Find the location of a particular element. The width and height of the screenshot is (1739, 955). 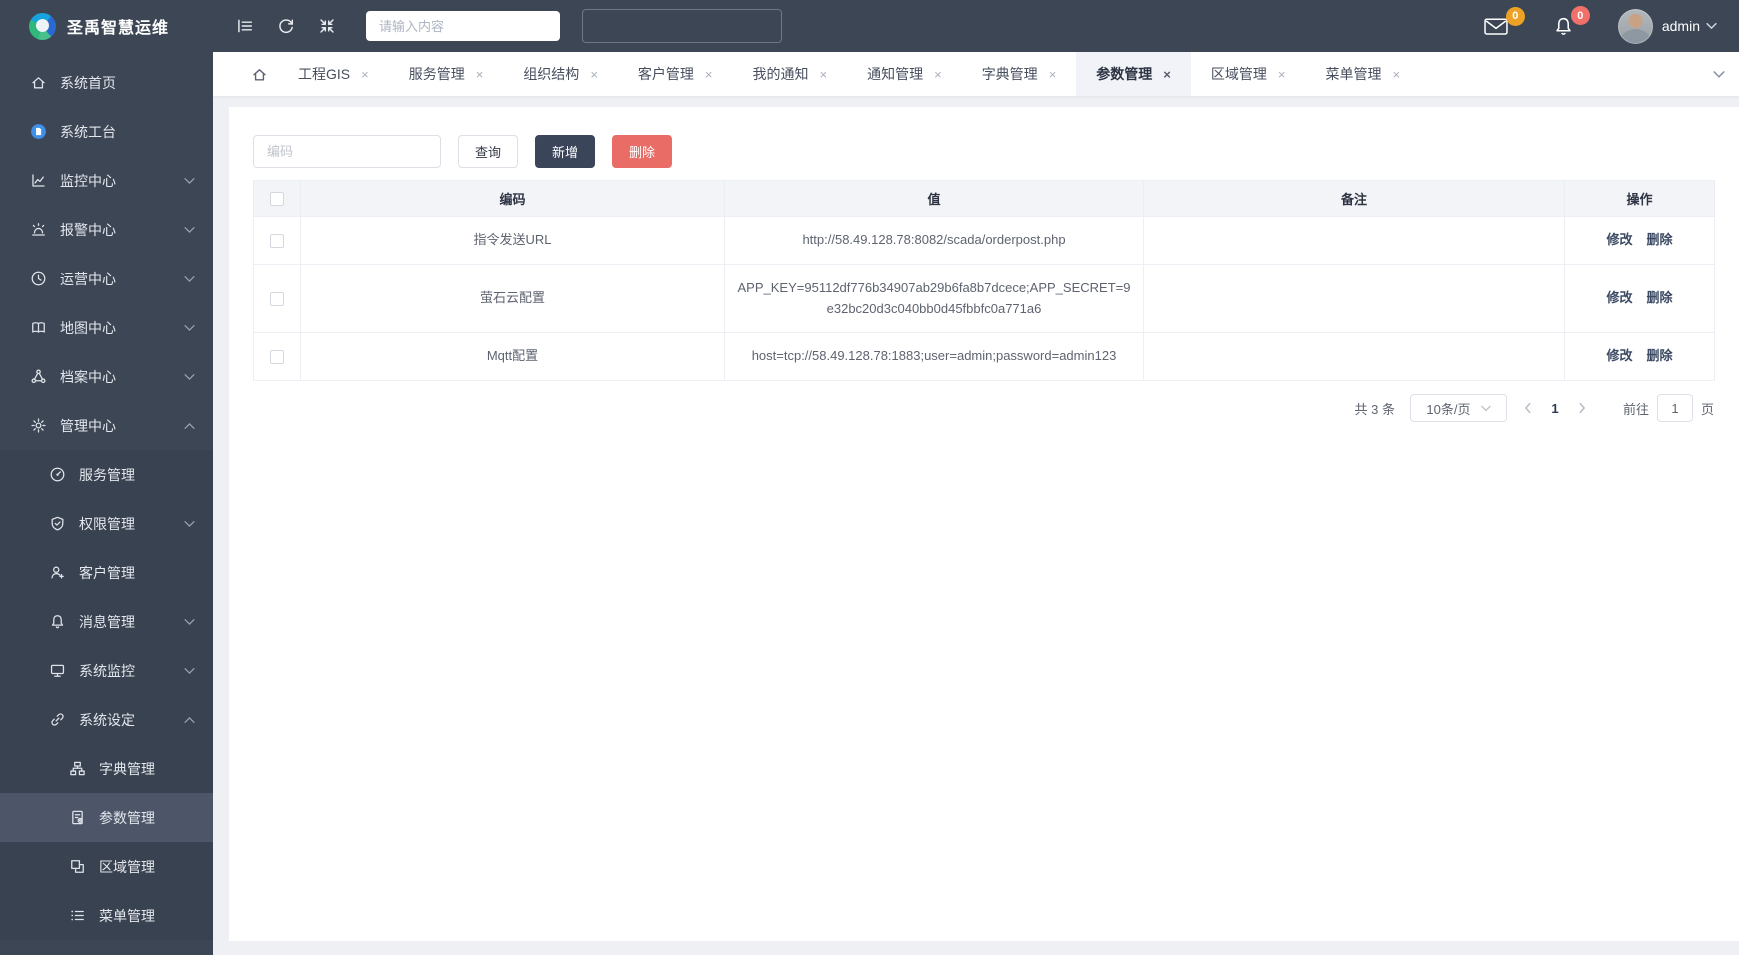

user-menu: admin is located at coordinates (1667, 26).